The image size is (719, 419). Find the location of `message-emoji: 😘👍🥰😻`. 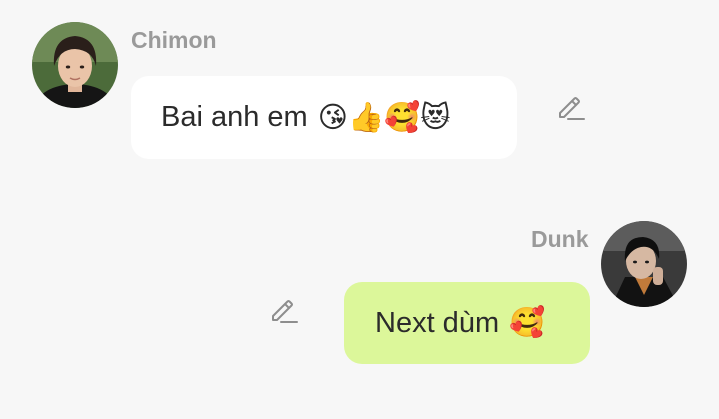

message-emoji: 😘👍🥰😻 is located at coordinates (384, 118).